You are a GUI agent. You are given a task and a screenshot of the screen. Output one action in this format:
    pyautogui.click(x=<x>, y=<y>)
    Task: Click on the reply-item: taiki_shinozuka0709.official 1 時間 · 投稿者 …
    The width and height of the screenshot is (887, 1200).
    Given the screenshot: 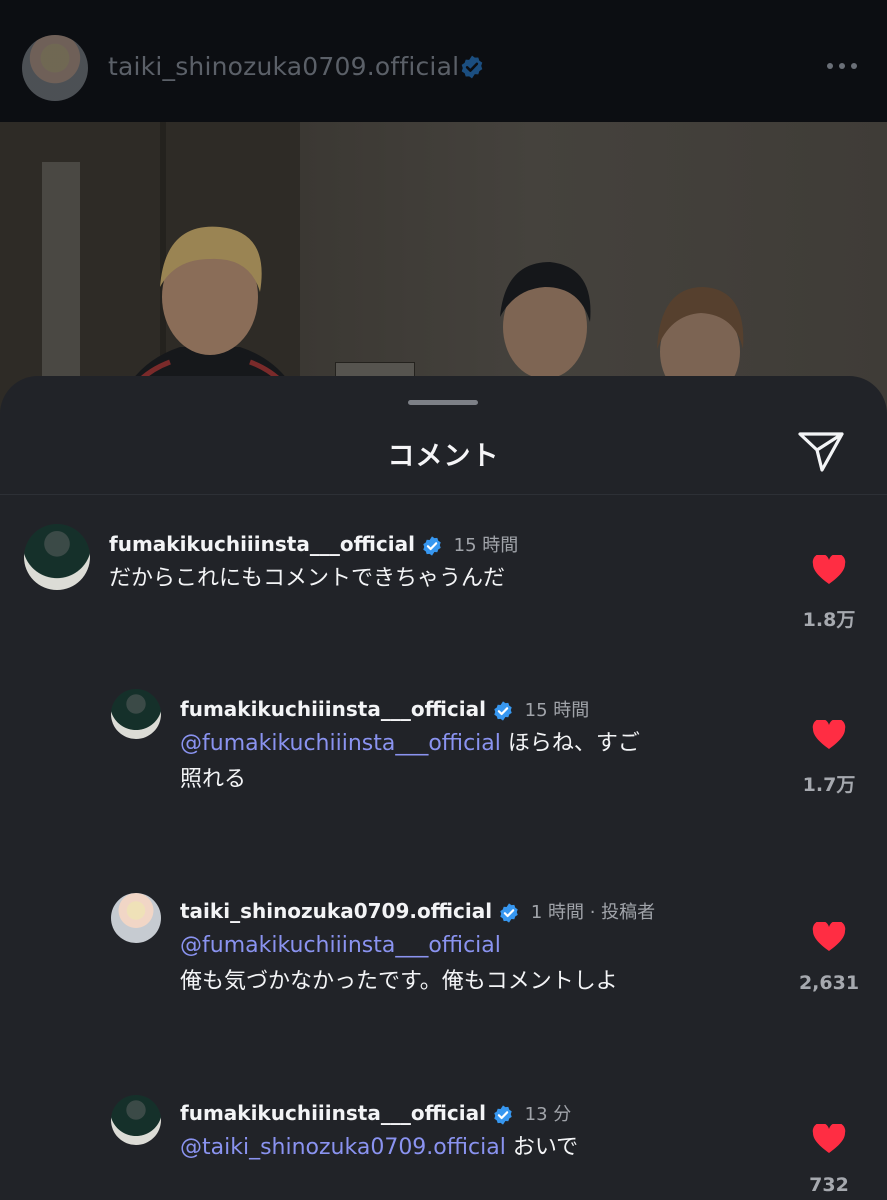 What is the action you would take?
    pyautogui.click(x=443, y=961)
    